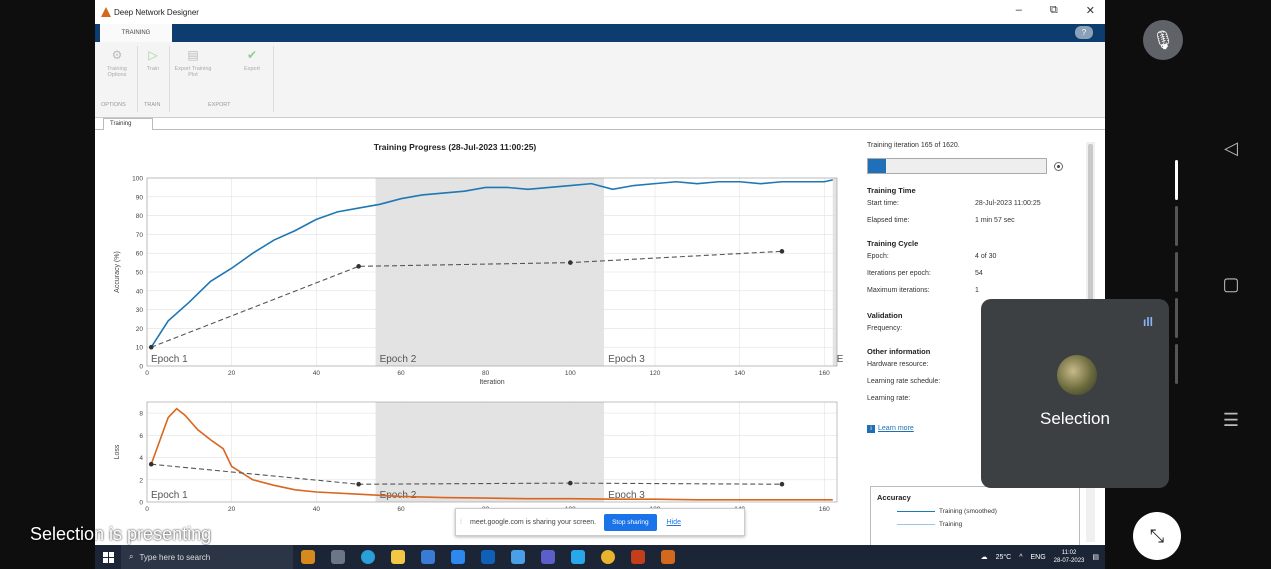 The image size is (1271, 569). Describe the element at coordinates (1095, 557) in the screenshot. I see `notifications-icon: ▤` at that location.